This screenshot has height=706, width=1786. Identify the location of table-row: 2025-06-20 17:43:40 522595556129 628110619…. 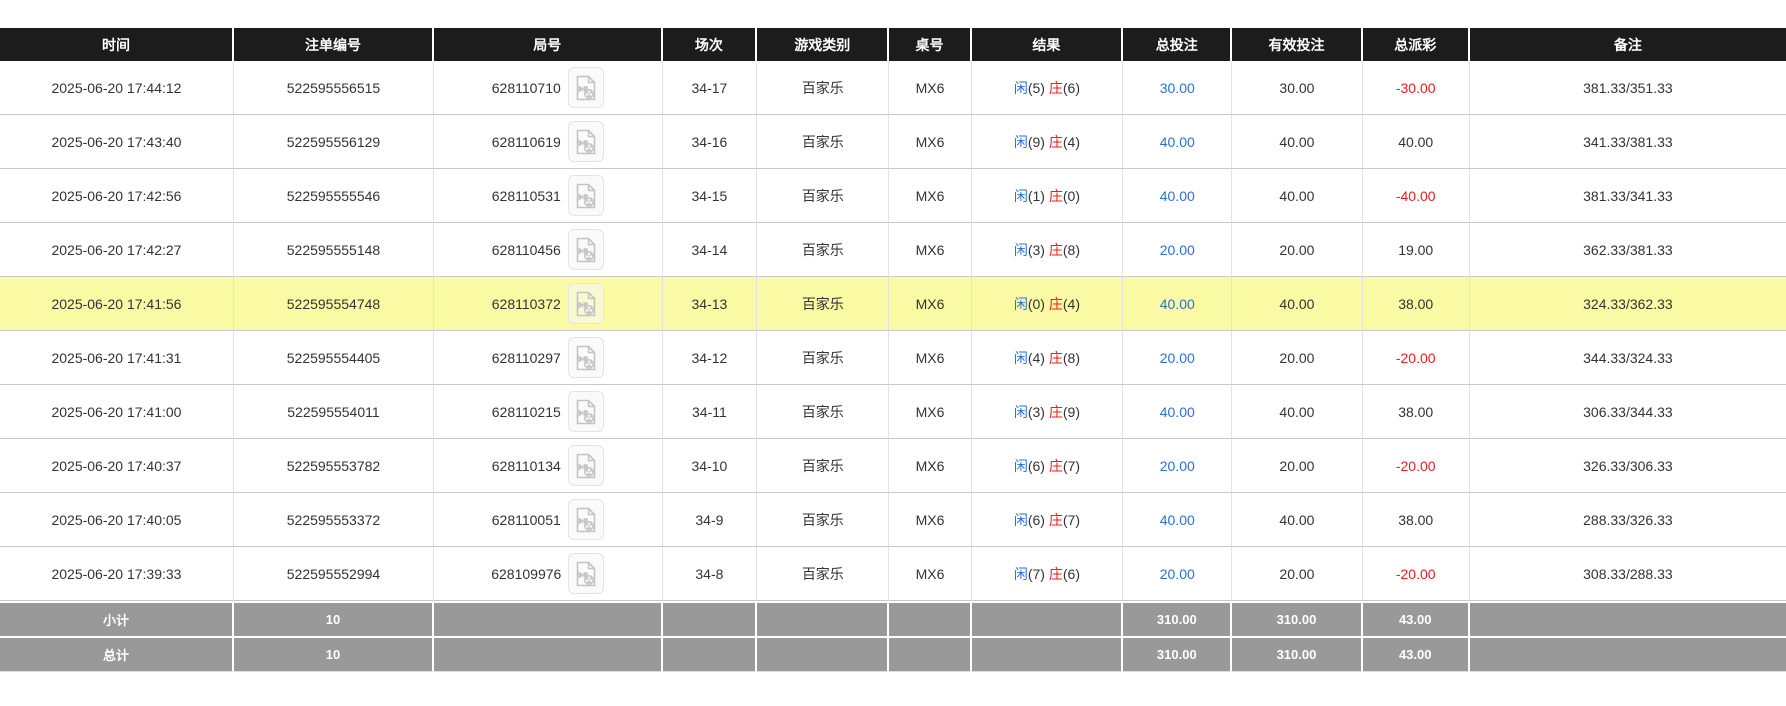
(893, 142).